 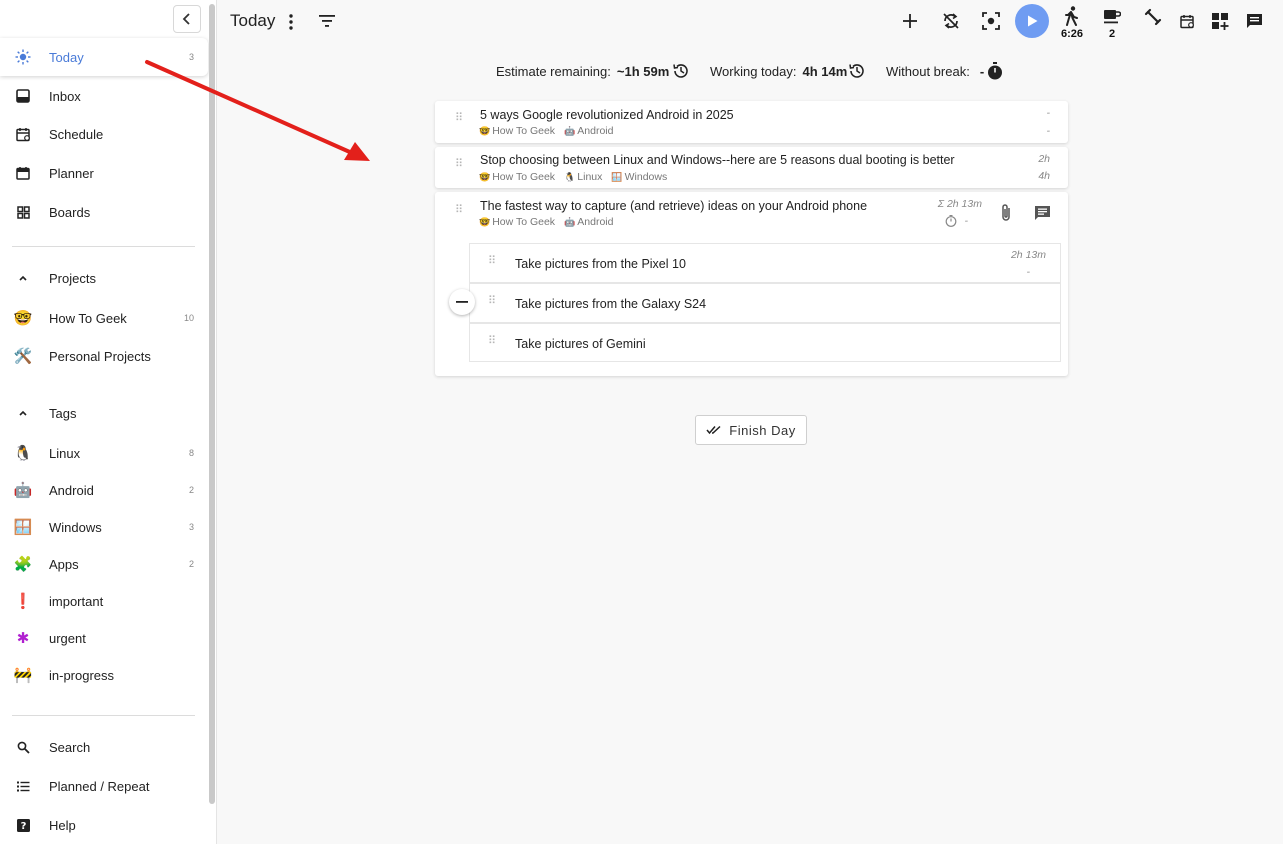 I want to click on sidebar-item-tag-urgent: ✱ urgent, so click(x=104, y=638).